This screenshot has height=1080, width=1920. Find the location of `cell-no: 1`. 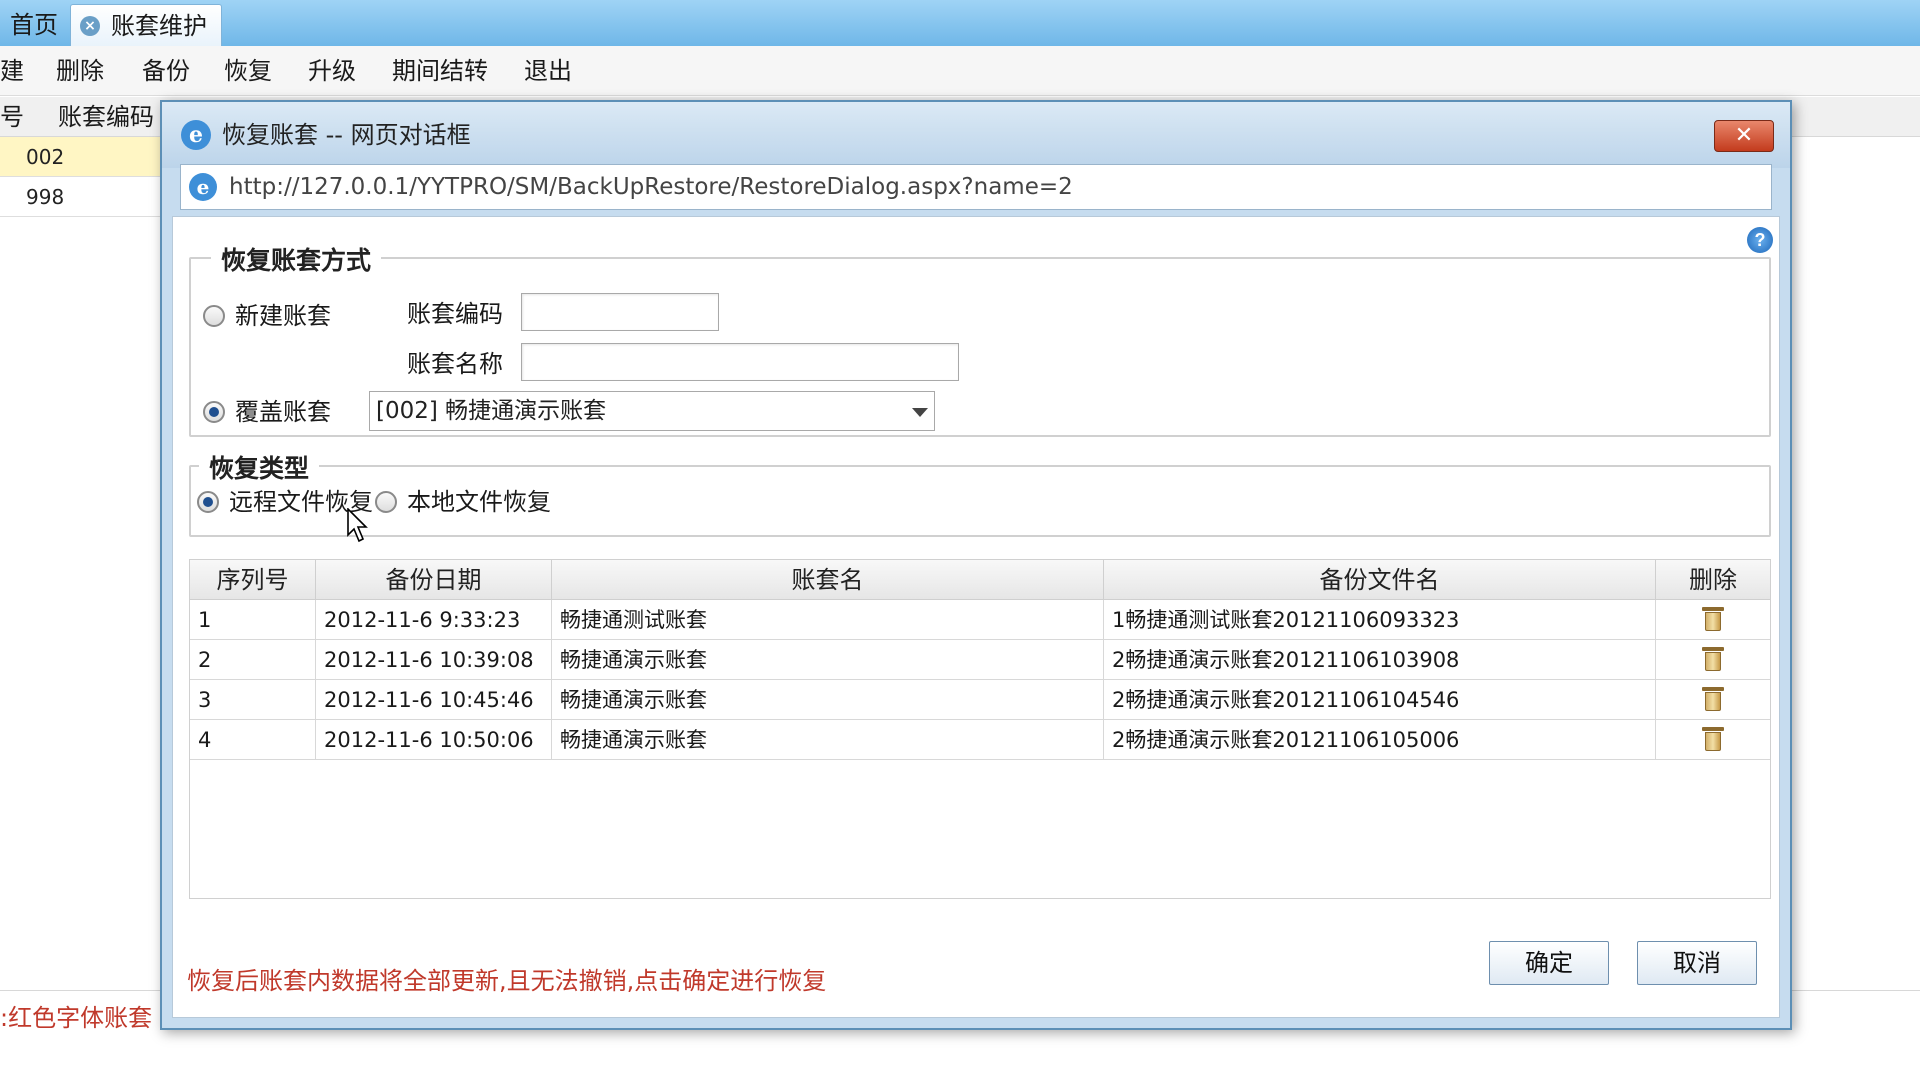

cell-no: 1 is located at coordinates (253, 620).